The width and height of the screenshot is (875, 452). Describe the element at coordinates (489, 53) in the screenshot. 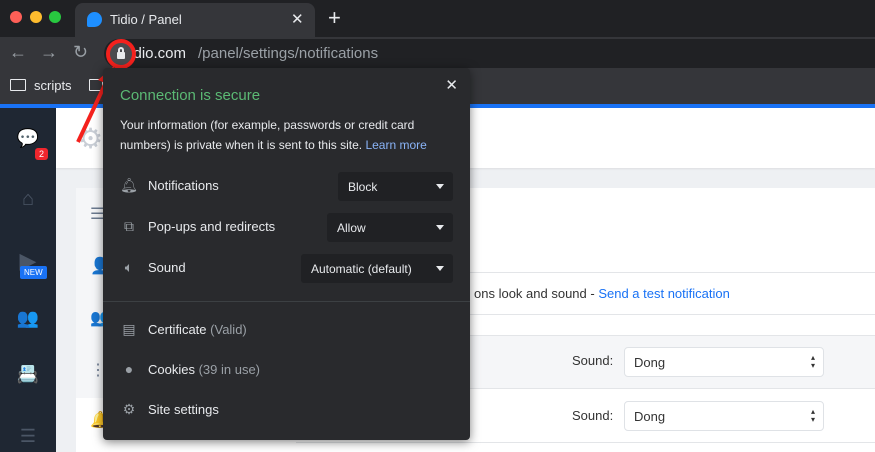

I see `address-bar: tidio.com /panel/settings/notifications` at that location.